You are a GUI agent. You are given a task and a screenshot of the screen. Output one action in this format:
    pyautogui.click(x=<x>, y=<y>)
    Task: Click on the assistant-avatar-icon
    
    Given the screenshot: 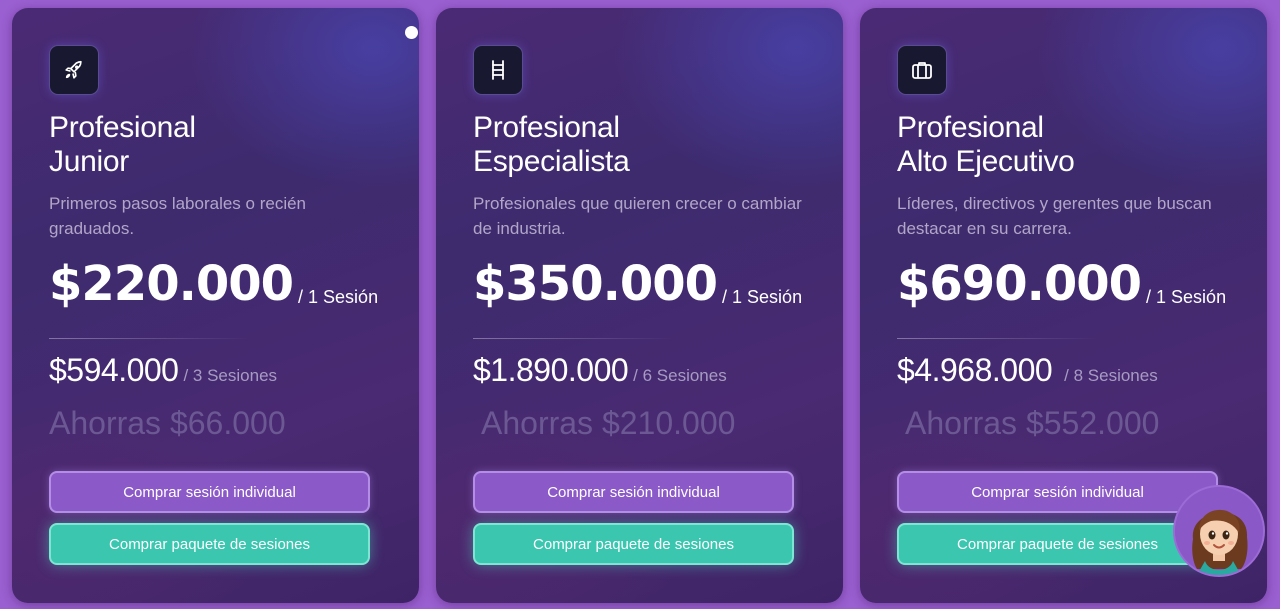 What is the action you would take?
    pyautogui.click(x=1219, y=531)
    